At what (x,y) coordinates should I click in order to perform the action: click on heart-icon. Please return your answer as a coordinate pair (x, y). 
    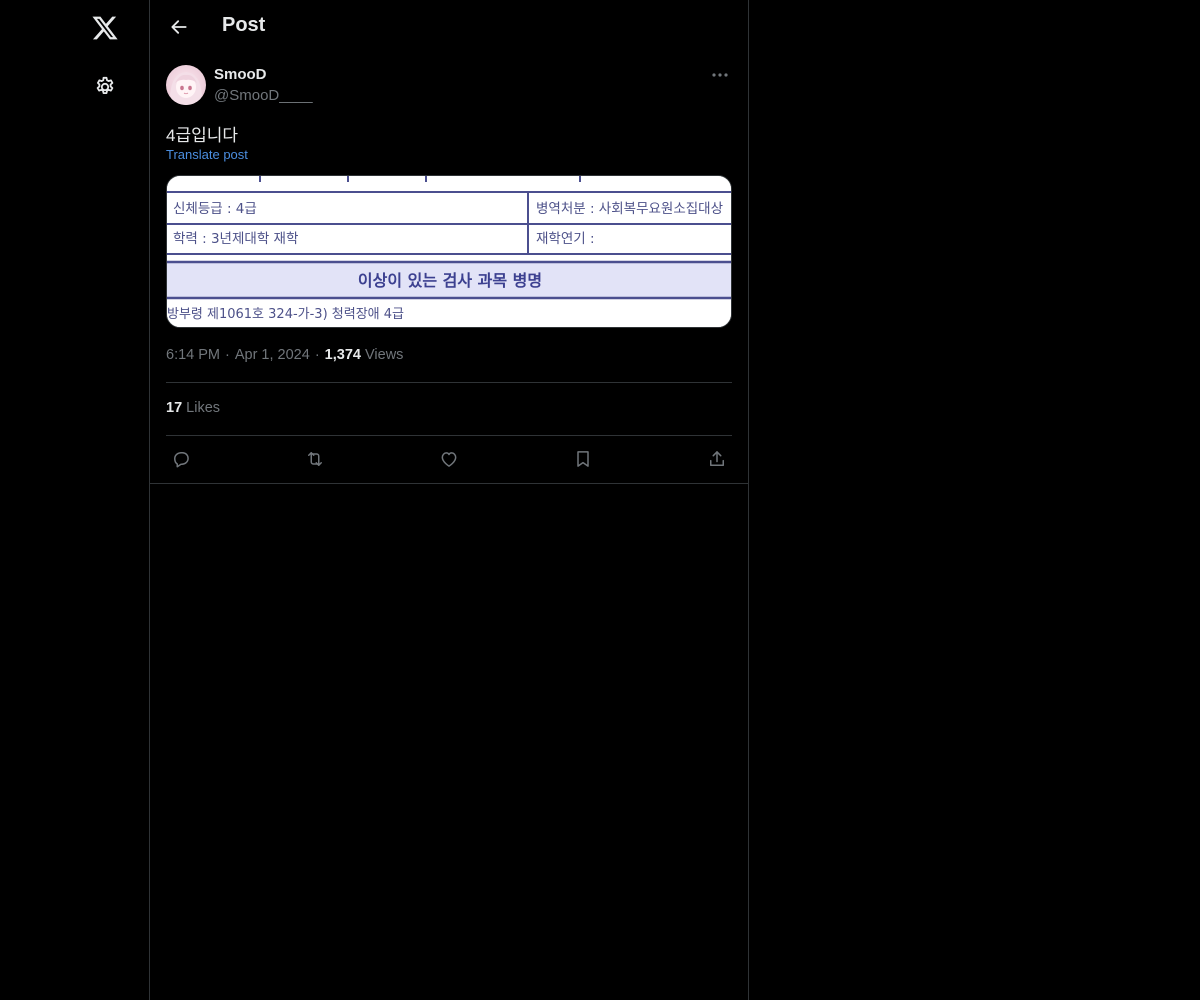
    Looking at the image, I should click on (449, 459).